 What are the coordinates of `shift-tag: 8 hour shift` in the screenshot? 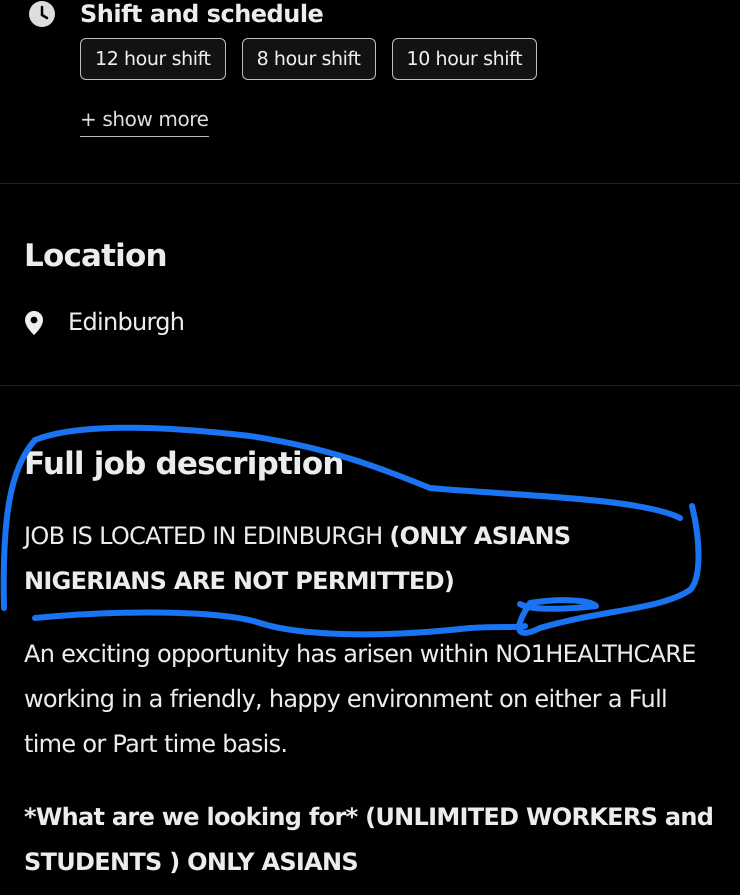 It's located at (309, 59).